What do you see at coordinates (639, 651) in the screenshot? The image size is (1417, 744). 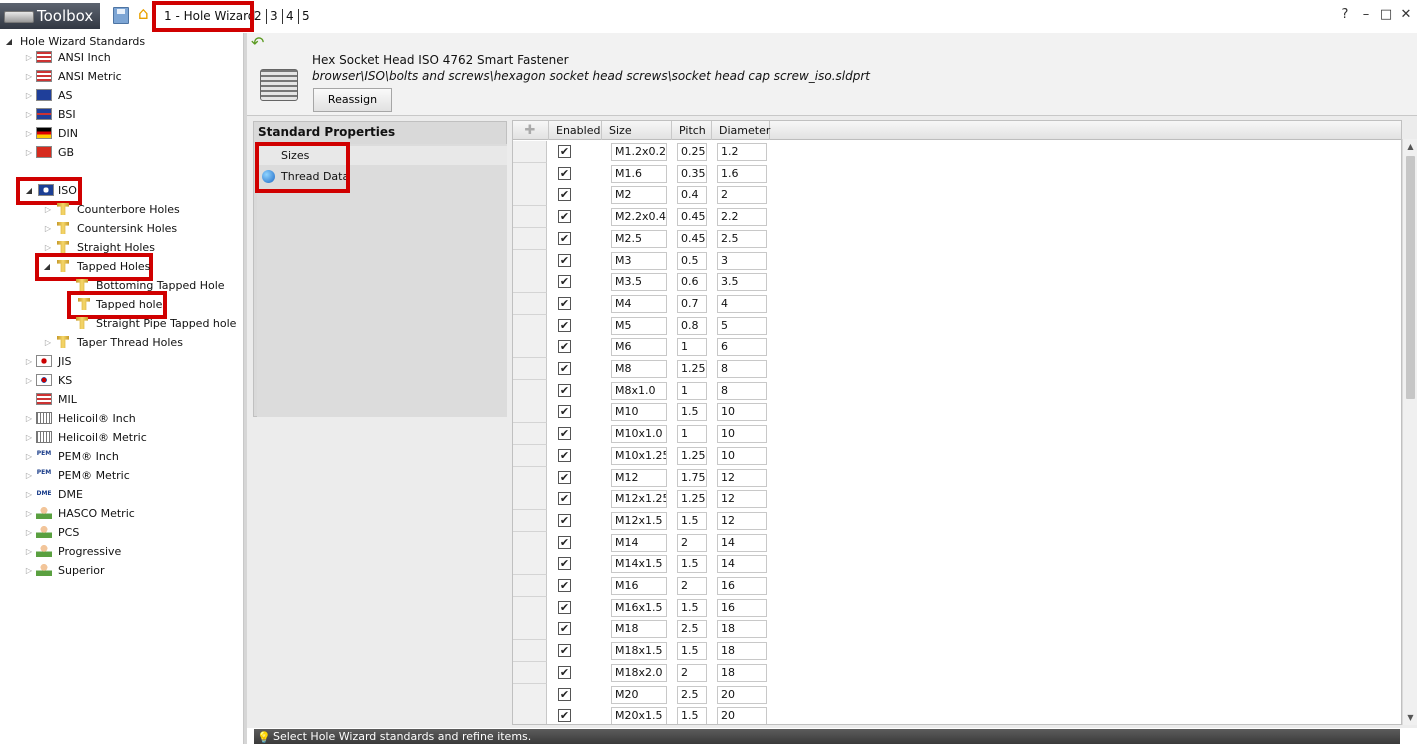 I see `size-field: M18x1.5` at bounding box center [639, 651].